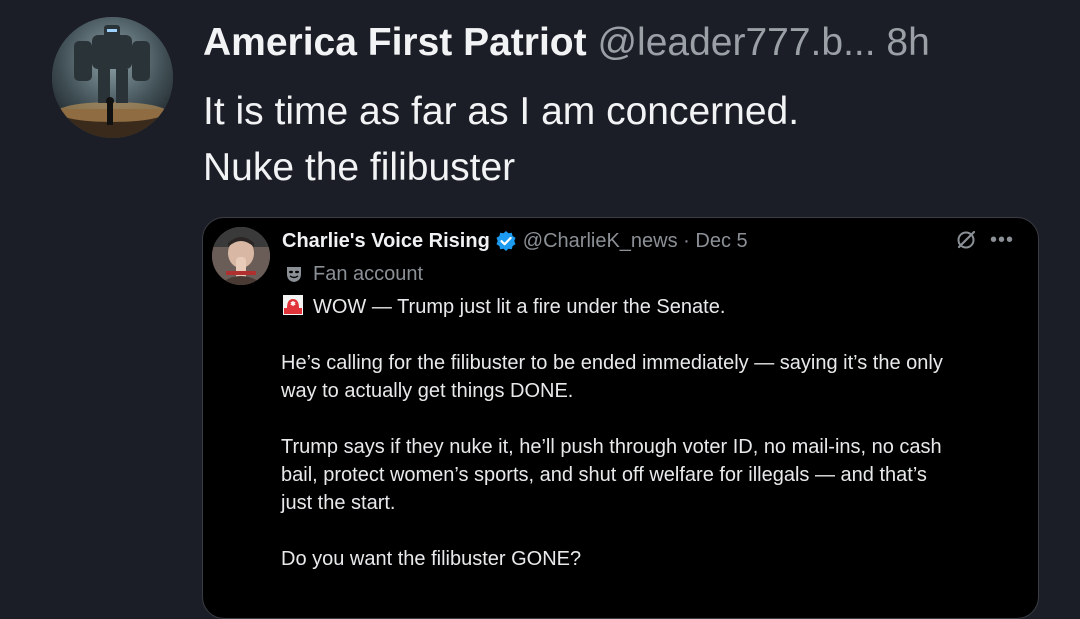  What do you see at coordinates (294, 274) in the screenshot?
I see `fan-mask-icon` at bounding box center [294, 274].